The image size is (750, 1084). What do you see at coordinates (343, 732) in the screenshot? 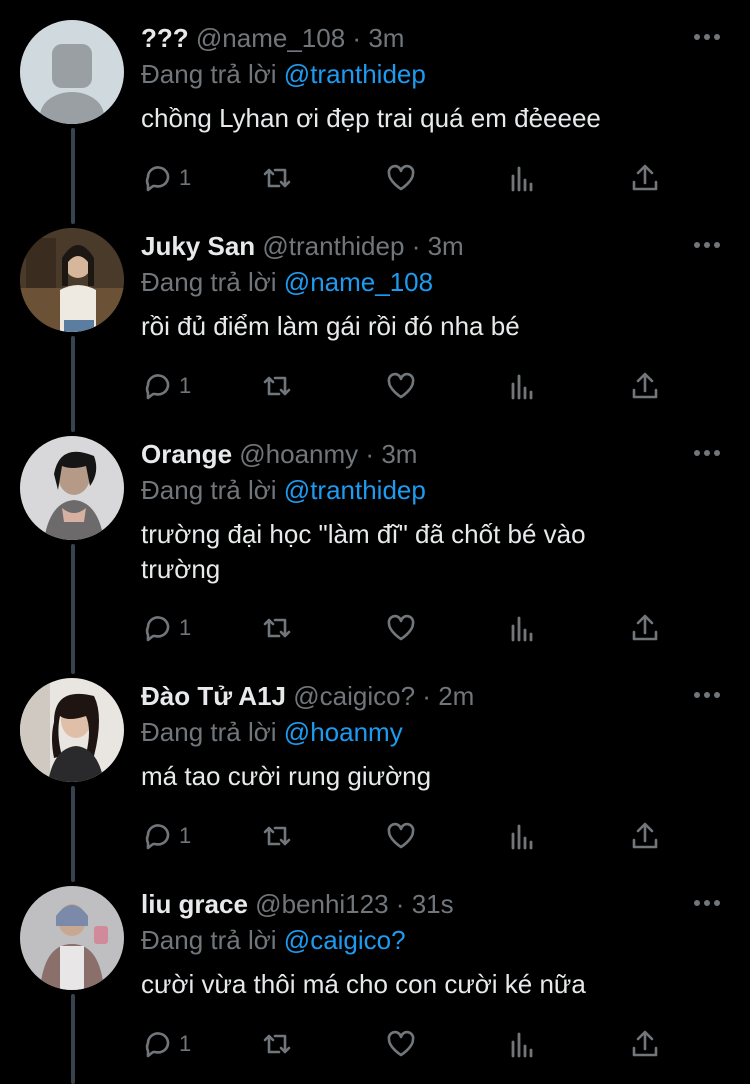
I see `mention-link: @hoanmy` at bounding box center [343, 732].